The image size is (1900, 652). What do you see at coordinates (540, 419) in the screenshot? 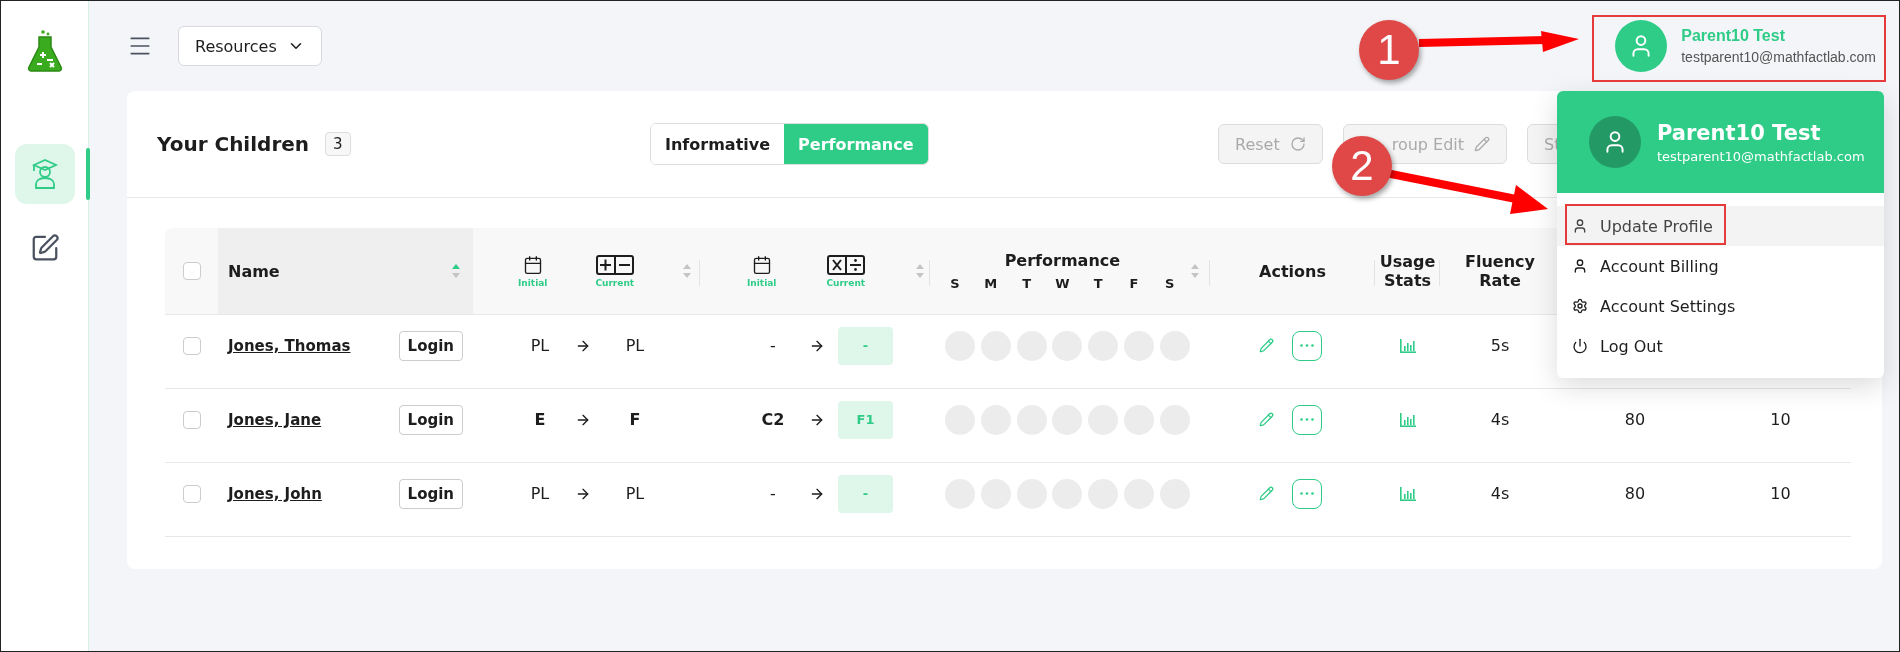
I see `level-text: E` at bounding box center [540, 419].